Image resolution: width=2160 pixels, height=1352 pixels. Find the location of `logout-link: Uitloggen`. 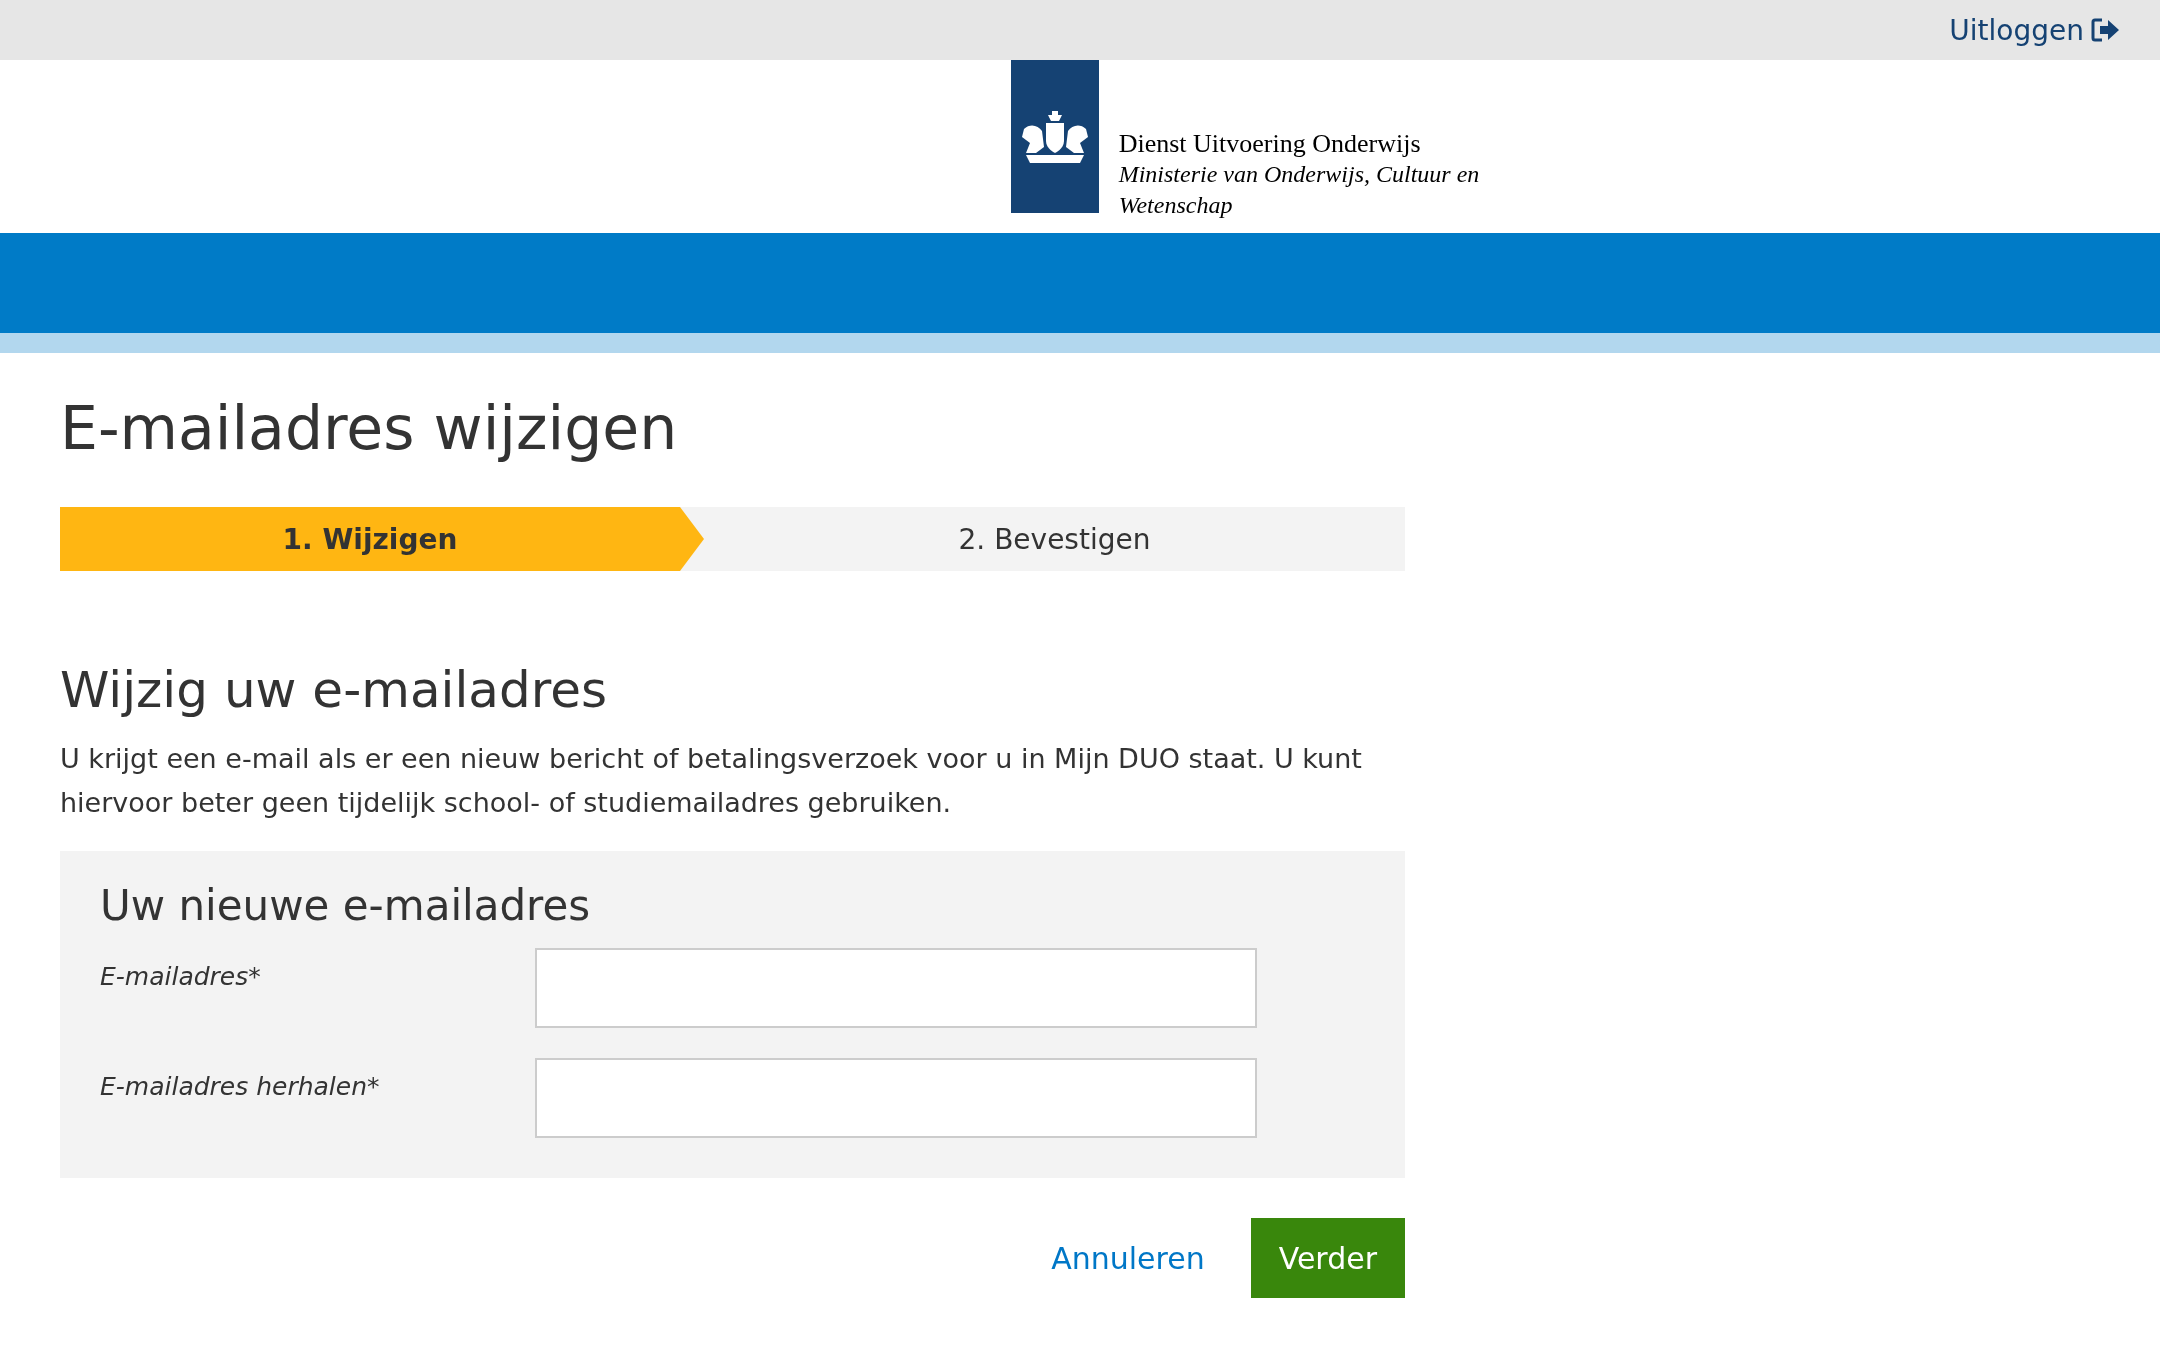

logout-link: Uitloggen is located at coordinates (2034, 30).